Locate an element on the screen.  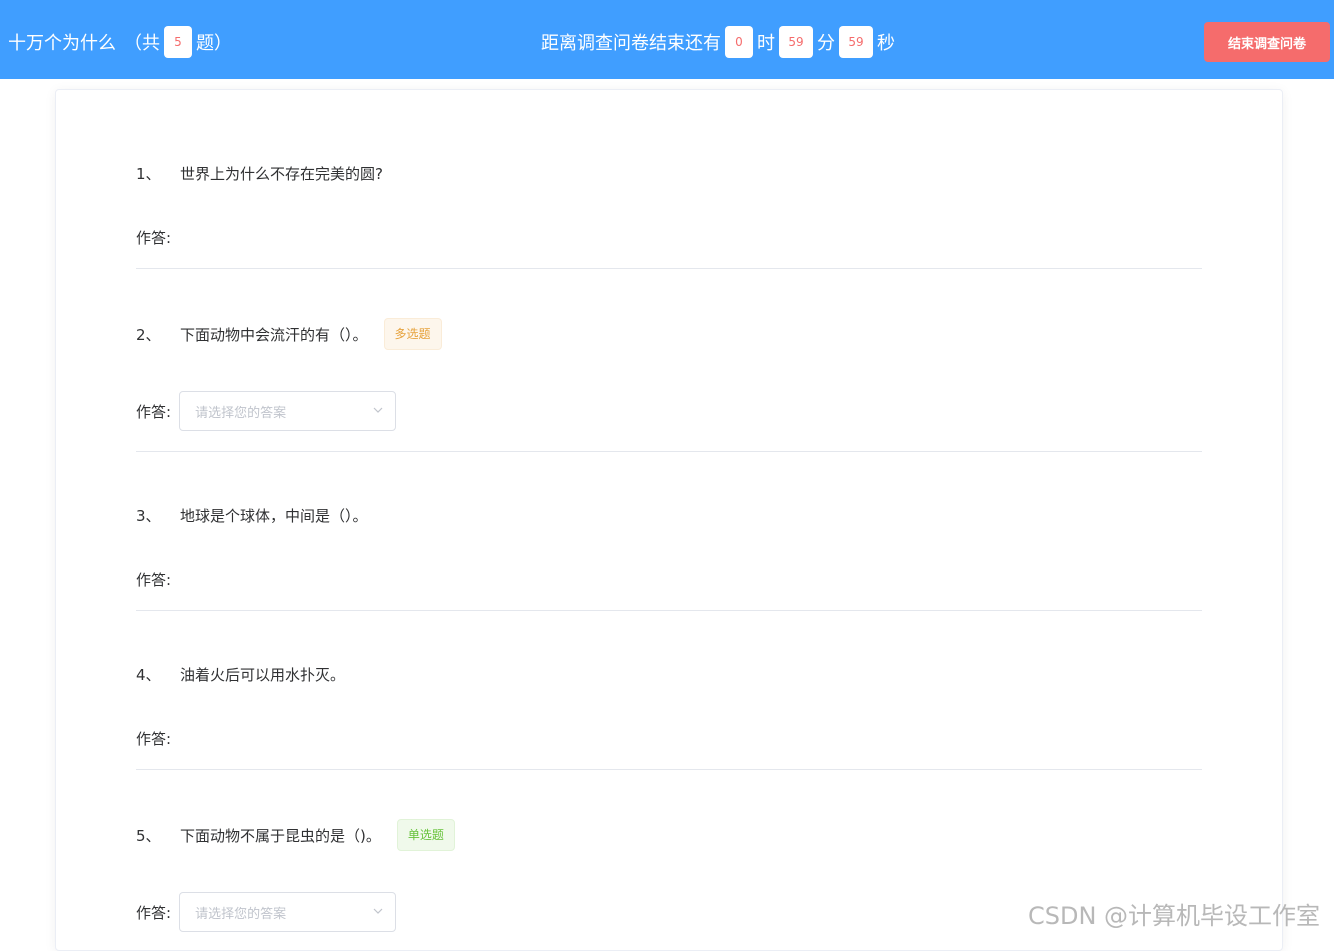
question-header: 3、 地球是个球体，中间是（）。 is located at coordinates (252, 515).